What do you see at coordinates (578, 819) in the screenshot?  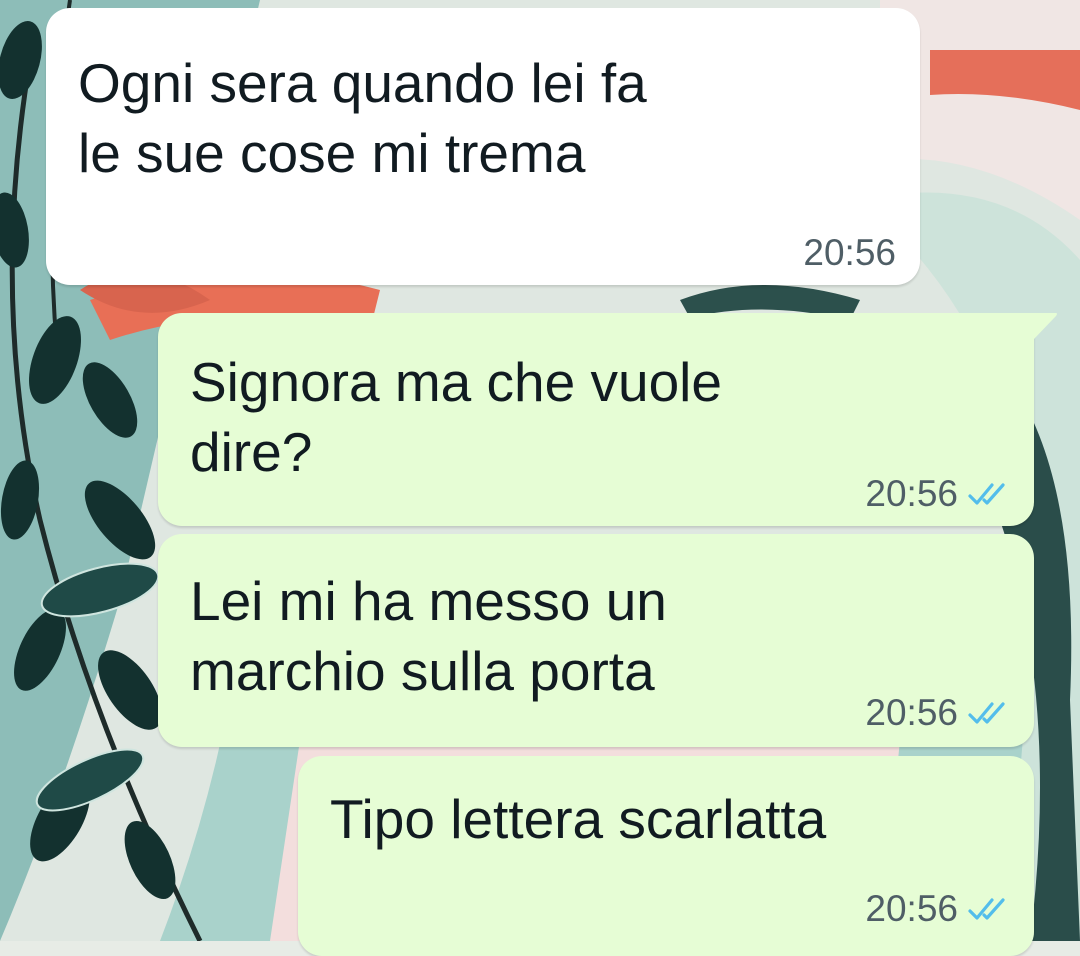 I see `message-text: Tipo lettera scarlatta` at bounding box center [578, 819].